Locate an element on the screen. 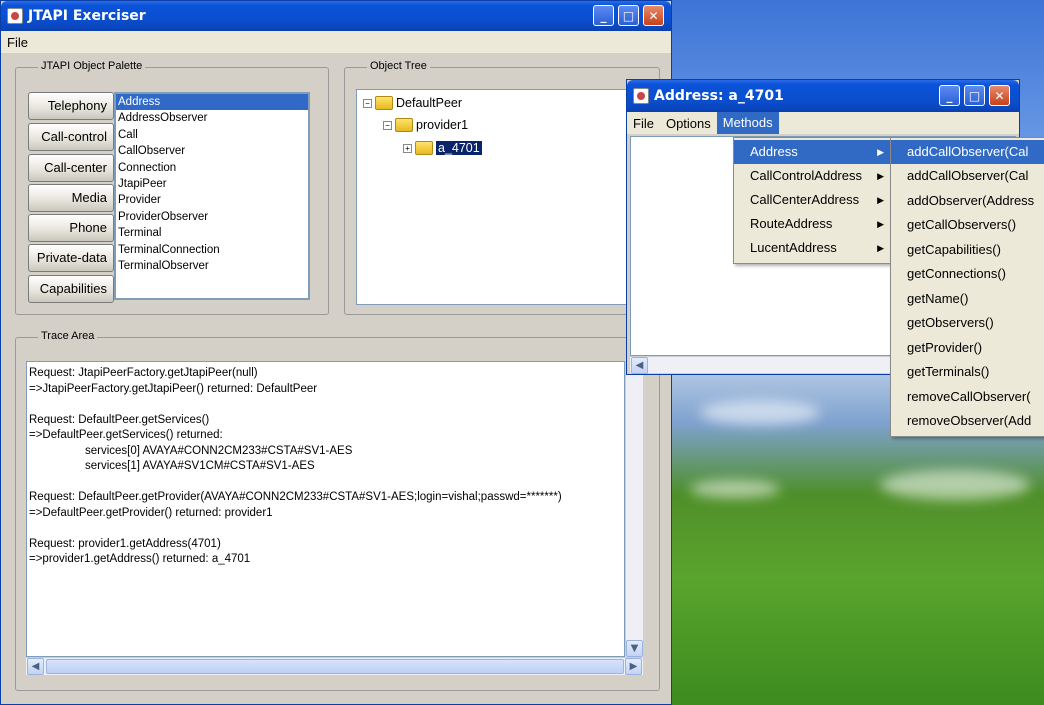  palette-button-phone: Phone is located at coordinates (71, 228).